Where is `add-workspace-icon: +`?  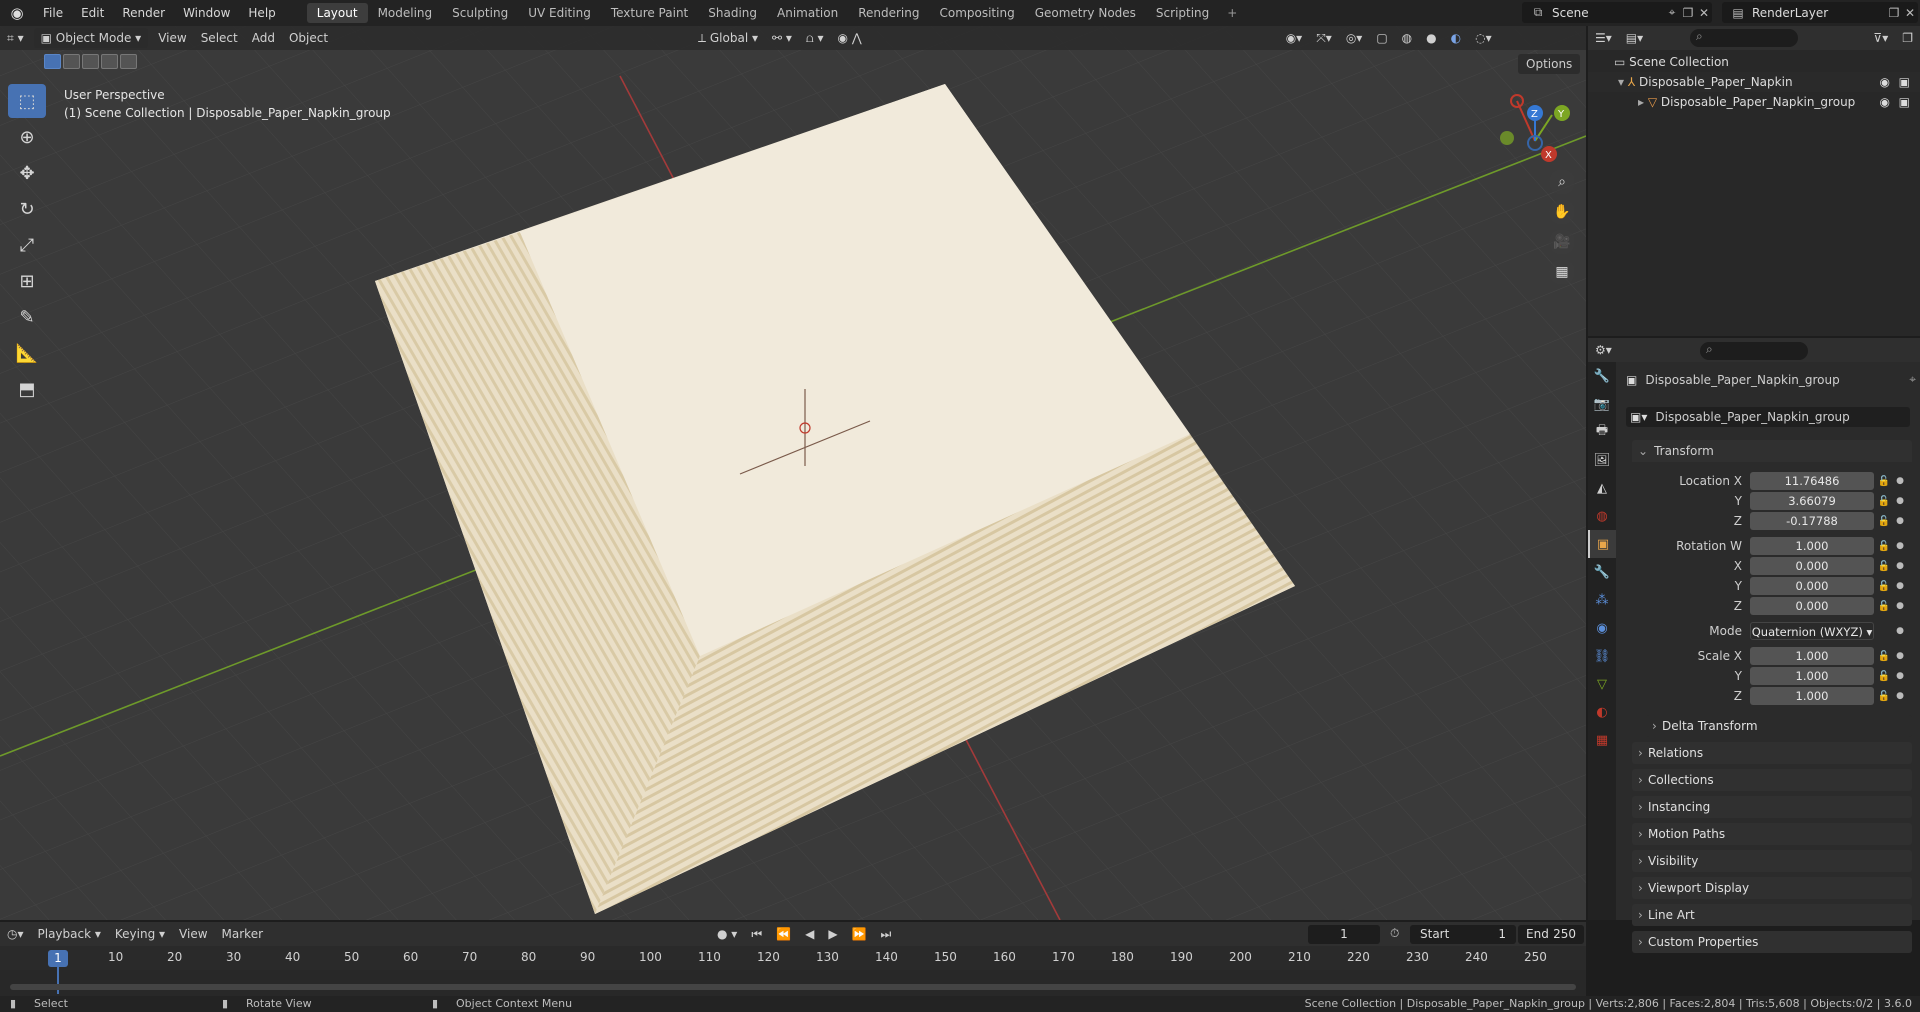 add-workspace-icon: + is located at coordinates (1232, 13).